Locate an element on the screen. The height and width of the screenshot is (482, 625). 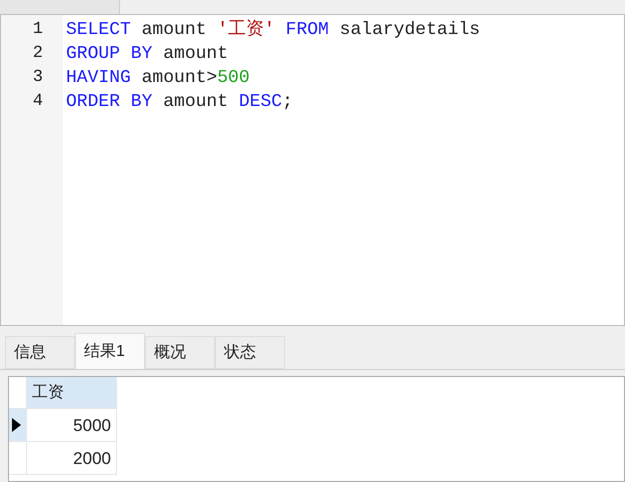
result-tab: 信息 is located at coordinates (40, 352).